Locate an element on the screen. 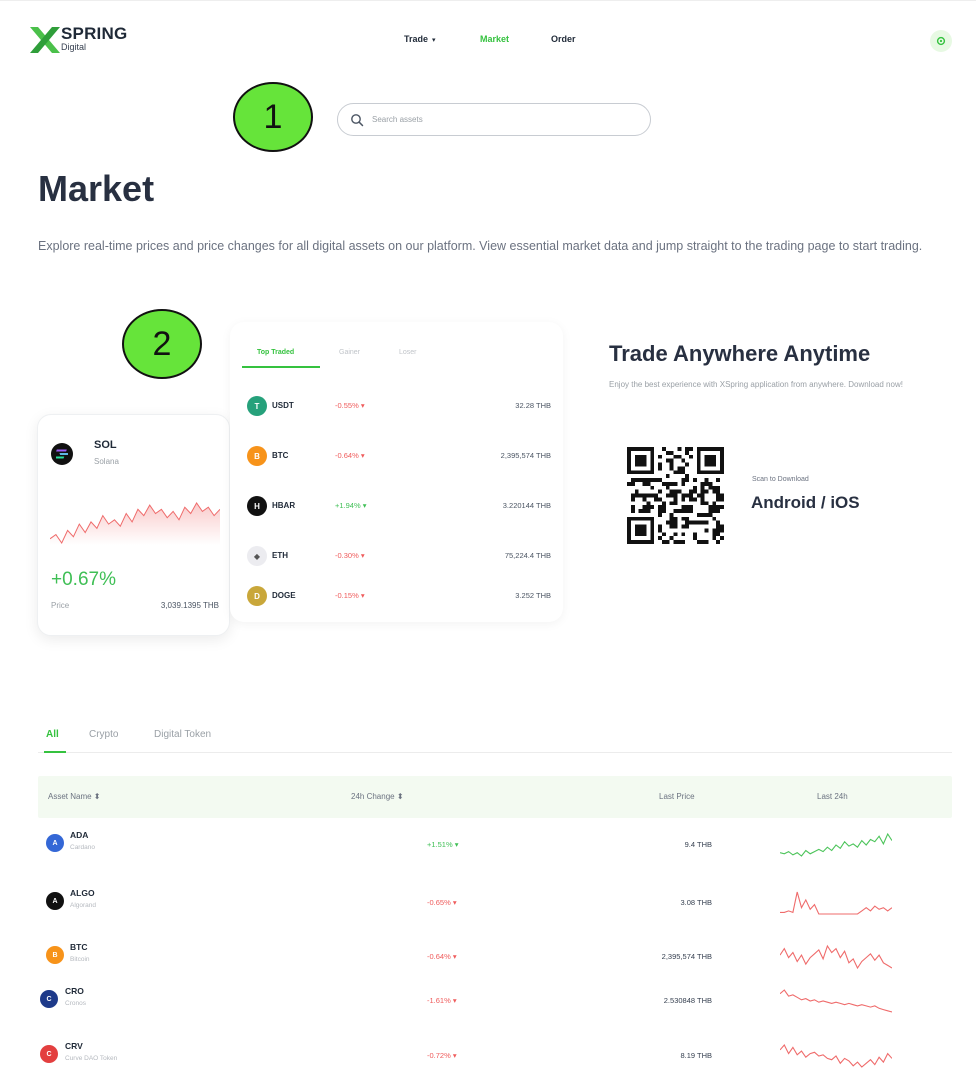  qr-code-icon is located at coordinates (675, 495).